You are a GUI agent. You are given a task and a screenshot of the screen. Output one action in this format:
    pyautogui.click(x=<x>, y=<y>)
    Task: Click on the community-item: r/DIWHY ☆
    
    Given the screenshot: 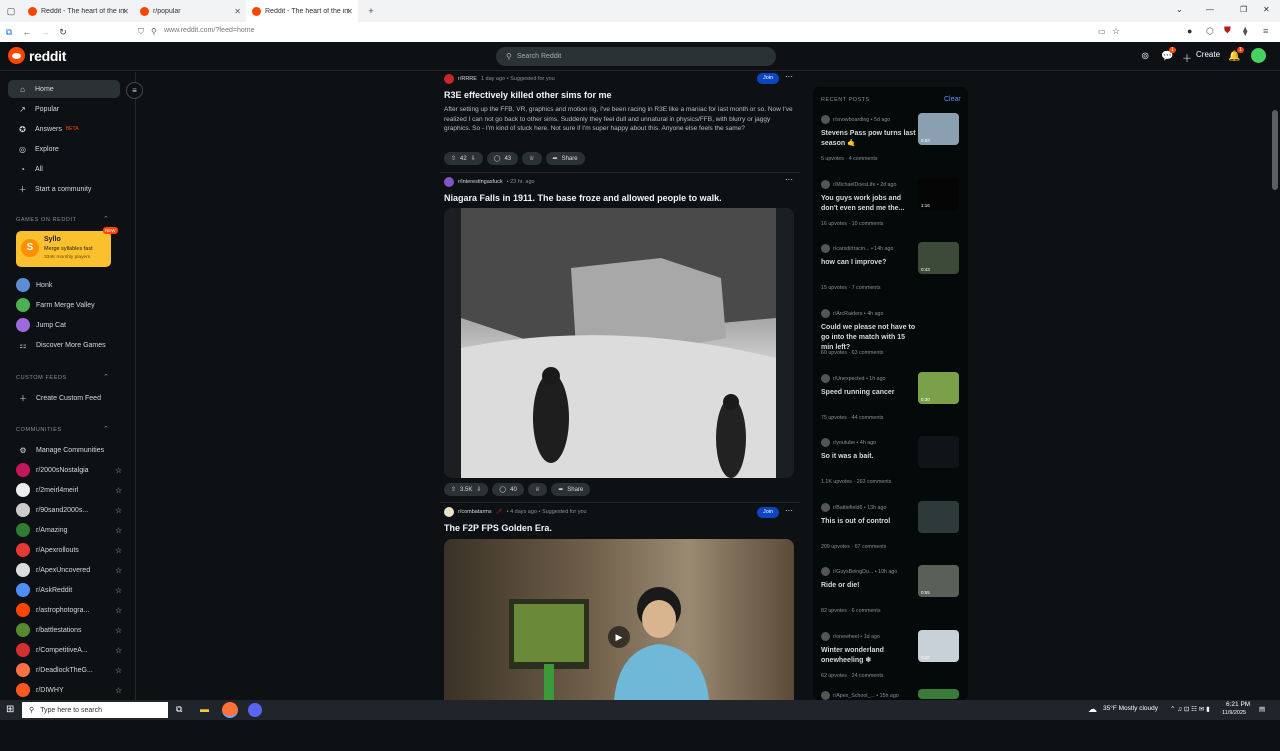 What is the action you would take?
    pyautogui.click(x=69, y=690)
    